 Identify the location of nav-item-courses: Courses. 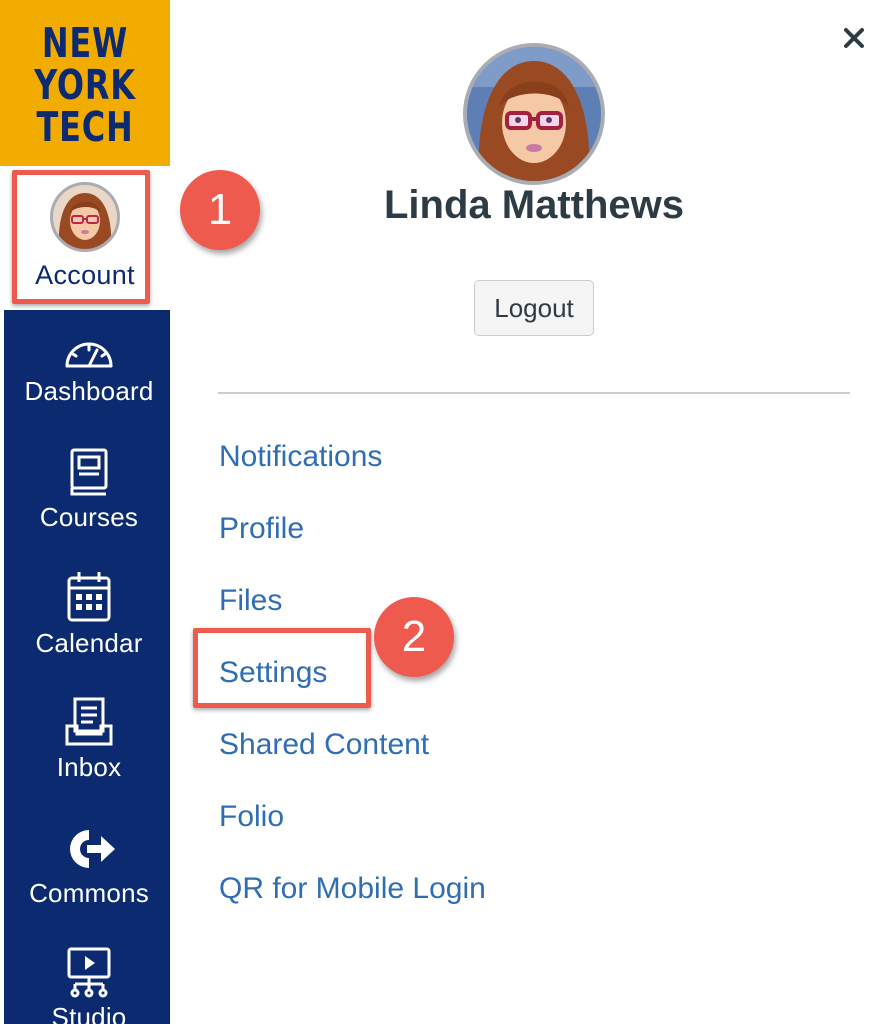
(89, 489).